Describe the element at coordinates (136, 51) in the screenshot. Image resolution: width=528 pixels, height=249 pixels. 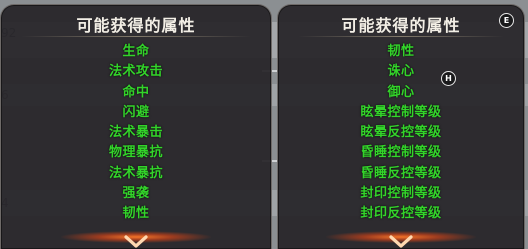
I see `attribute-item: 生命` at that location.